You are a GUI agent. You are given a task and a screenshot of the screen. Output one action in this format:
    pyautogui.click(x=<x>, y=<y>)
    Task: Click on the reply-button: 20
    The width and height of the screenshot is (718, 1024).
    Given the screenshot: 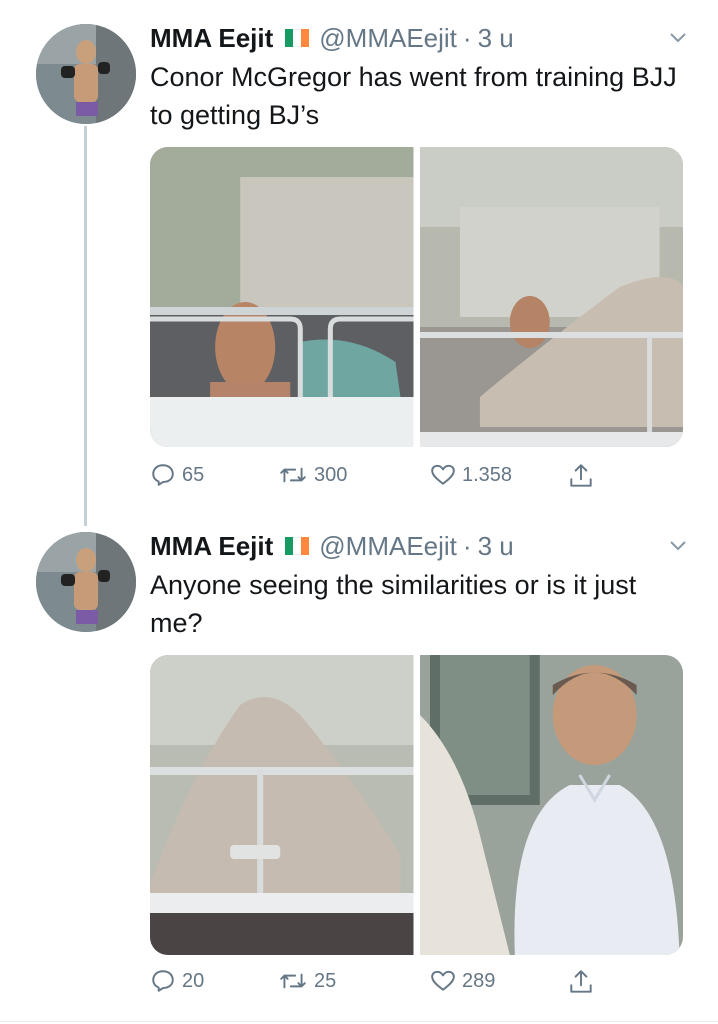 What is the action you would take?
    pyautogui.click(x=177, y=981)
    